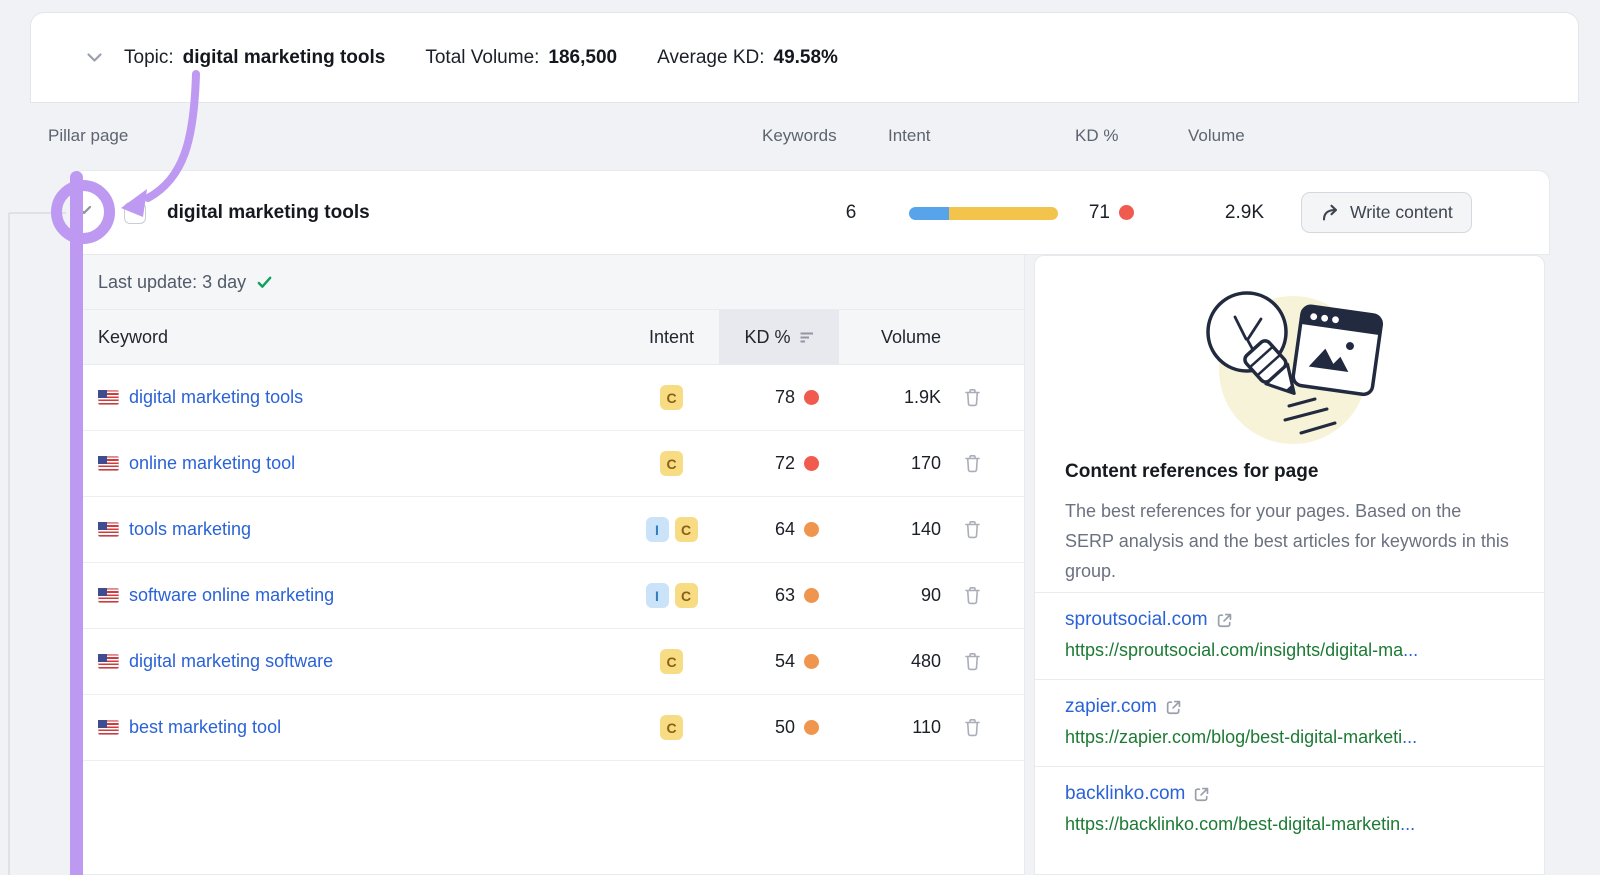  Describe the element at coordinates (1401, 212) in the screenshot. I see `write-content-label: Write content` at that location.